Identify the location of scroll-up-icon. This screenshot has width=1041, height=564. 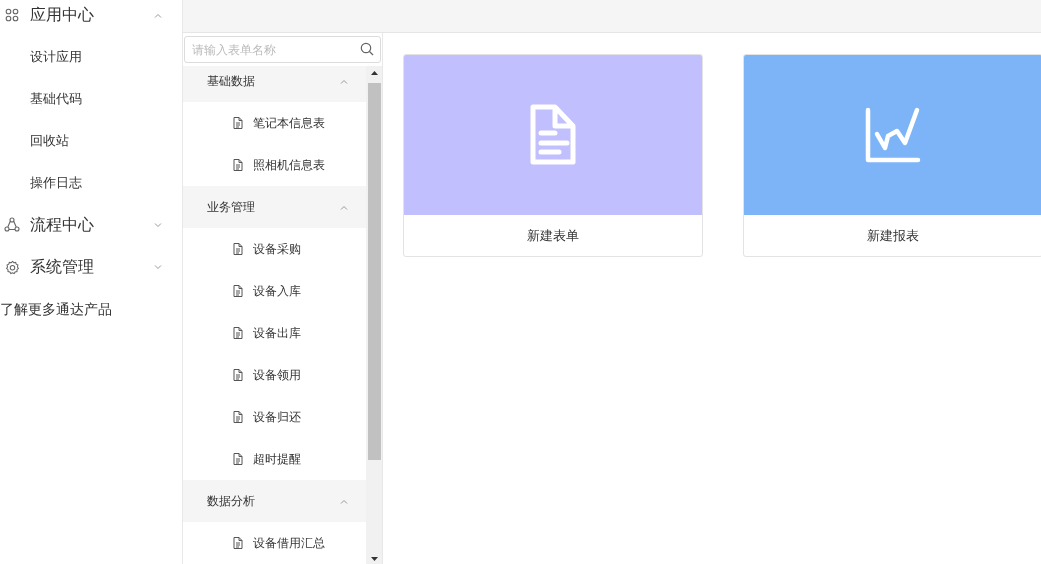
(374, 73).